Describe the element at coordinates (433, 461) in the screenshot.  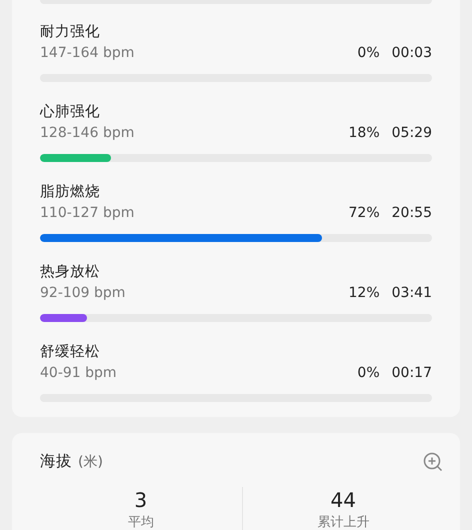
I see `zoom-in-icon` at that location.